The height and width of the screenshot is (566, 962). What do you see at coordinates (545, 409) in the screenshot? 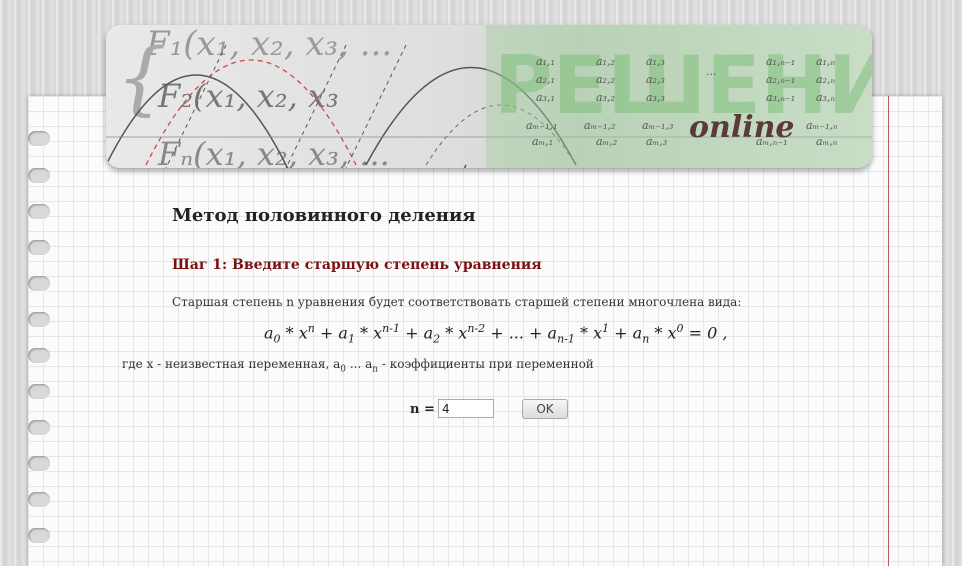
I see `ok-button: OK` at bounding box center [545, 409].